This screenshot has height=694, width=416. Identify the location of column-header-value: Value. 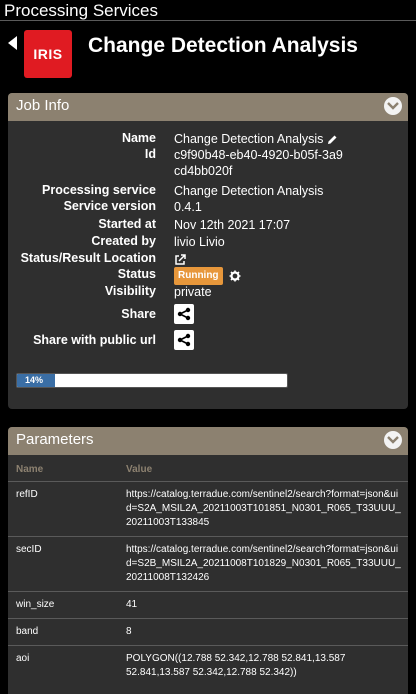
(139, 469).